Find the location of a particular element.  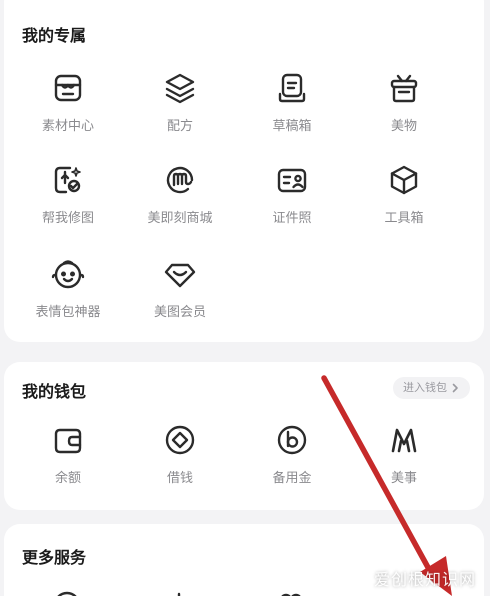

more-services-title: 更多服务 is located at coordinates (54, 557).